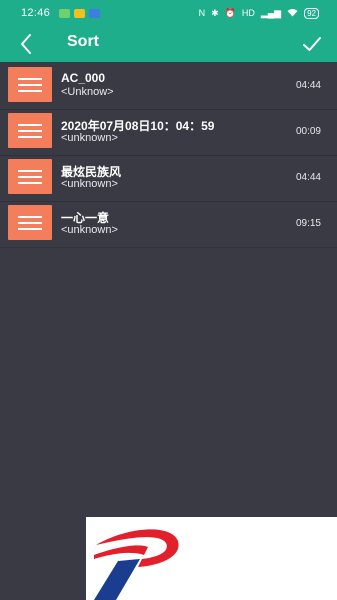  I want to click on app-icon, so click(95, 13).